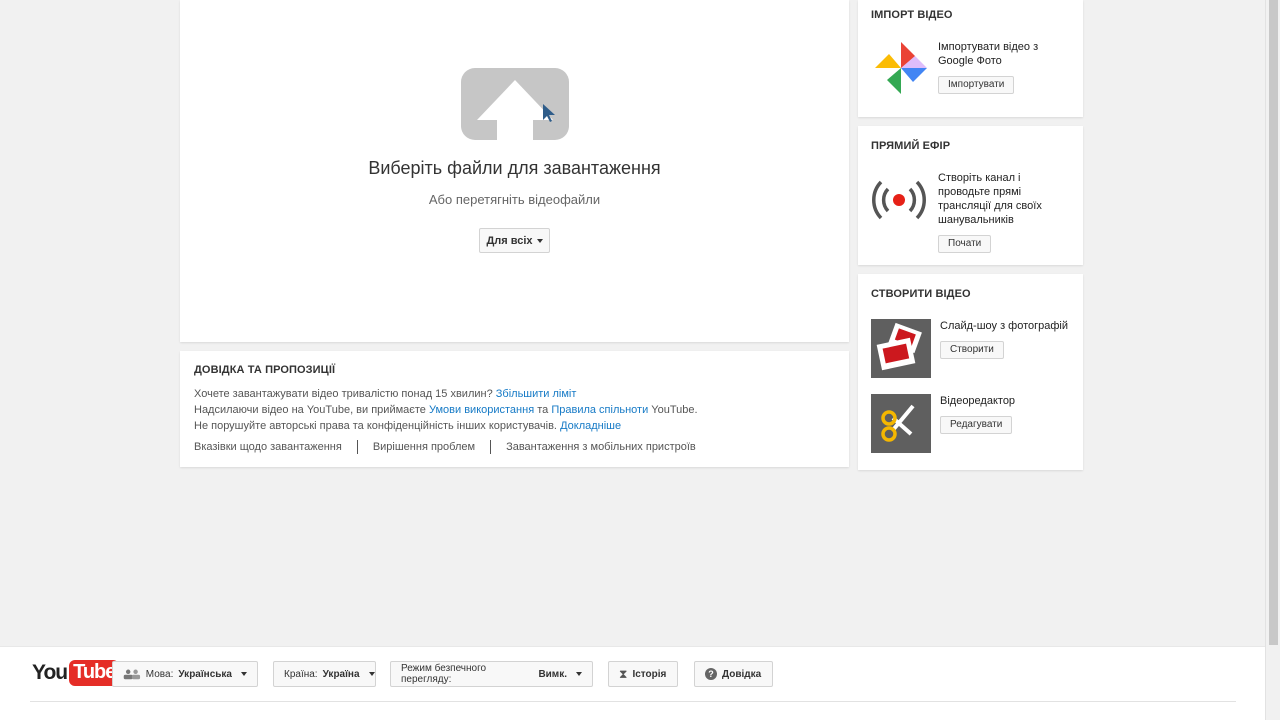  What do you see at coordinates (599, 410) in the screenshot?
I see `community-guidelines-link: Правила спільноти` at bounding box center [599, 410].